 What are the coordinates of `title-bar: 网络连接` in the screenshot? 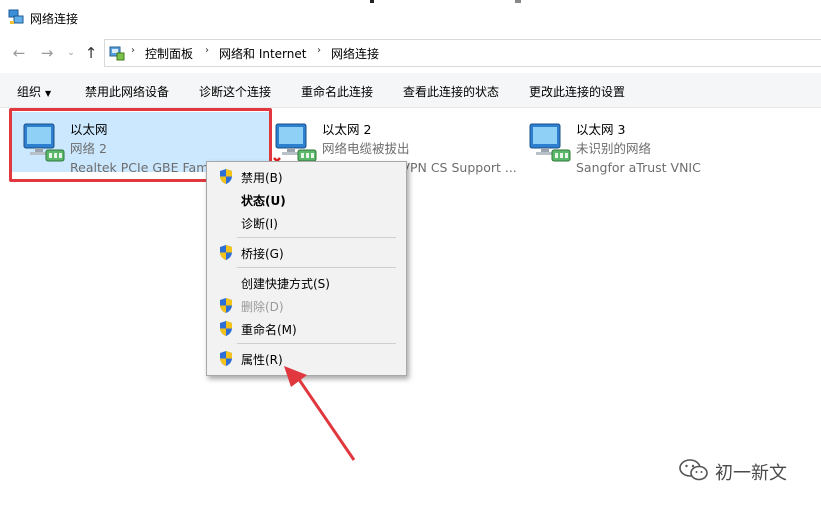 It's located at (410, 17).